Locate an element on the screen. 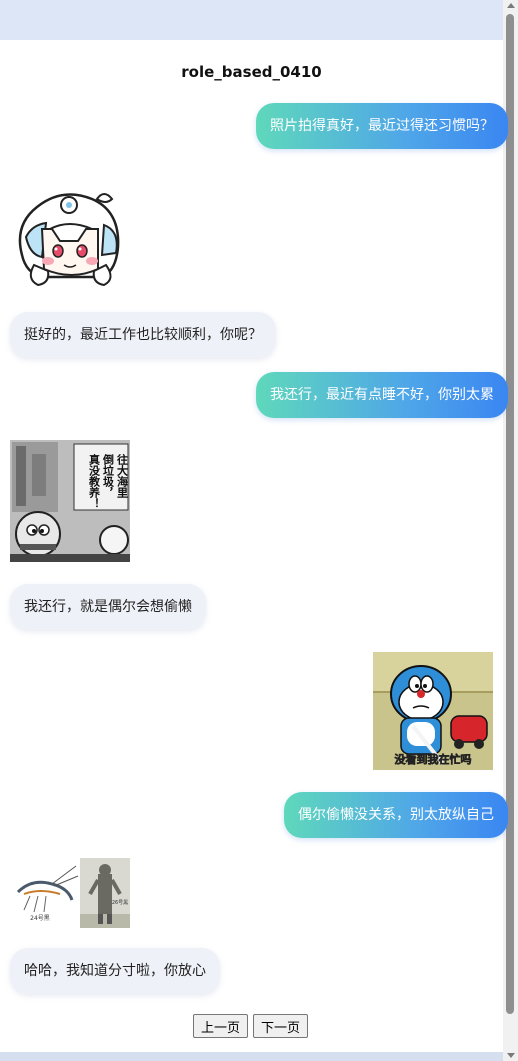 The image size is (518, 1061). prev-page-button: 上一页 is located at coordinates (221, 1026).